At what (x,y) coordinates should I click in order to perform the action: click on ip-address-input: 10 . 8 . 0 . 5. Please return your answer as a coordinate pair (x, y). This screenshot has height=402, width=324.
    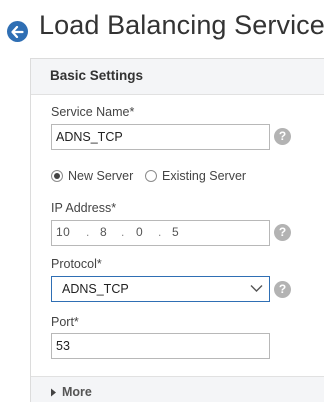
    Looking at the image, I should click on (160, 233).